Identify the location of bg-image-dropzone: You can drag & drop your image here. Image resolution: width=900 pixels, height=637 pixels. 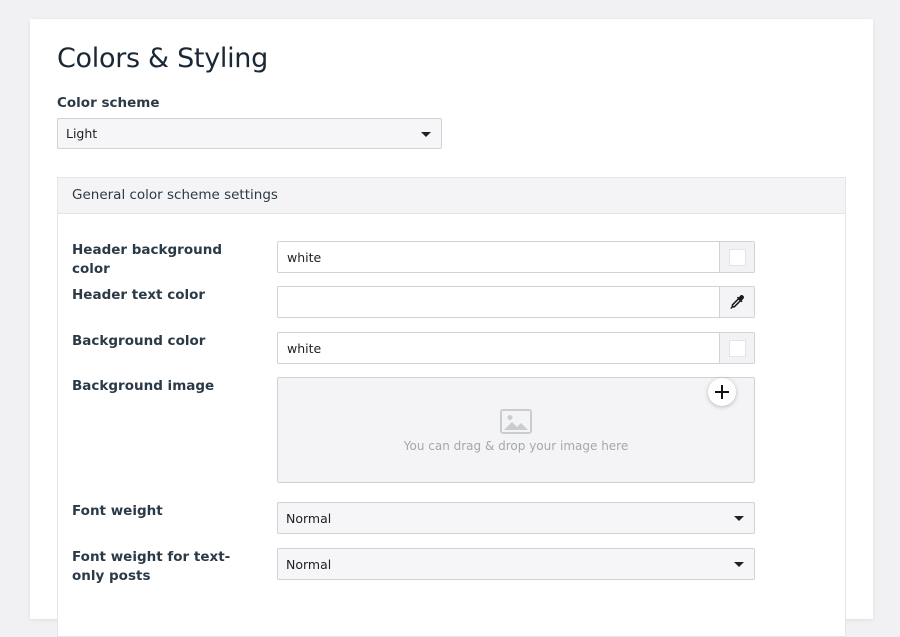
(516, 430).